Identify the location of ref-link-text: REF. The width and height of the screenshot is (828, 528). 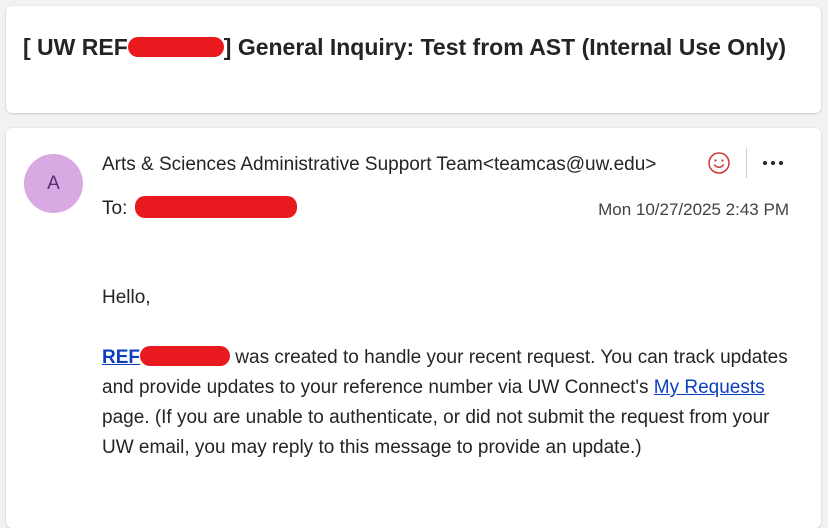
(121, 357).